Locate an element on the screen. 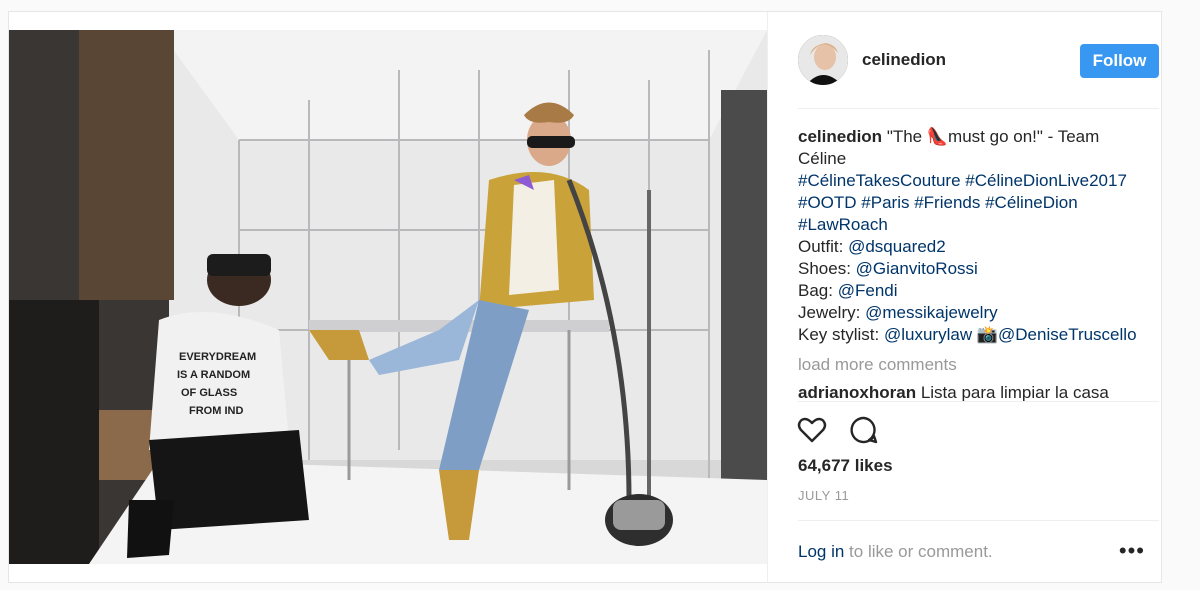  credit-label: Shoes: is located at coordinates (824, 268).